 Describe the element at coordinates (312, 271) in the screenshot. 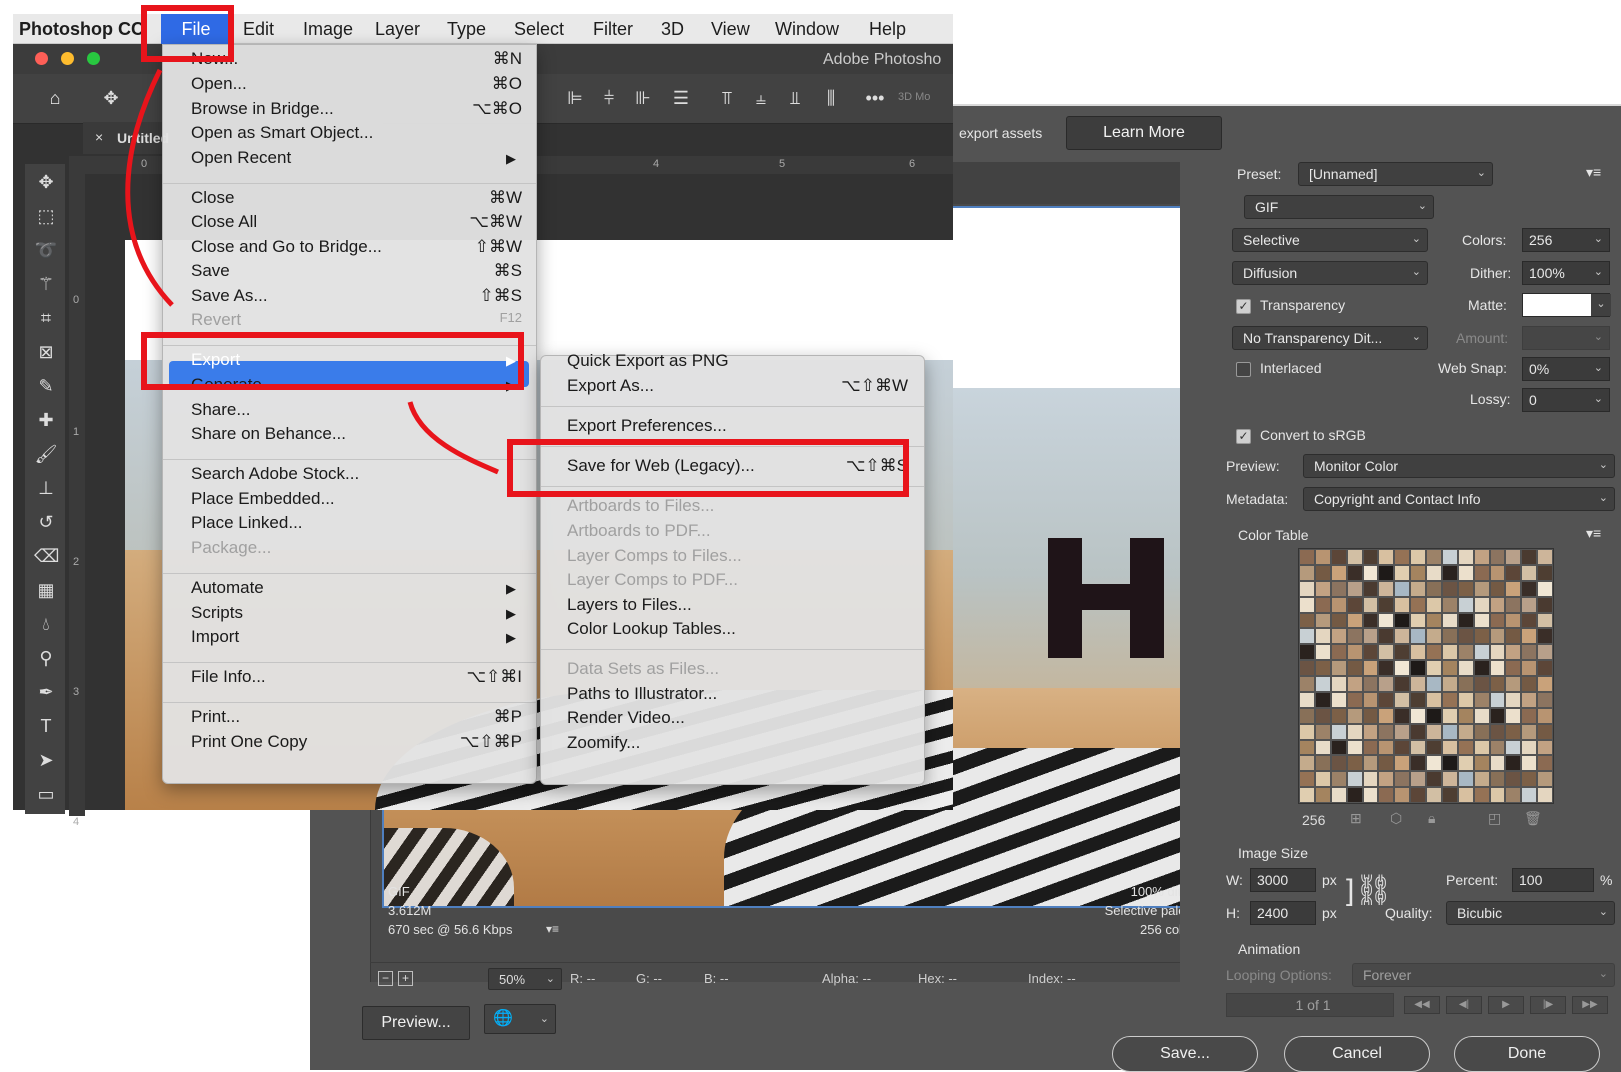

I see `annotation-arrows` at that location.